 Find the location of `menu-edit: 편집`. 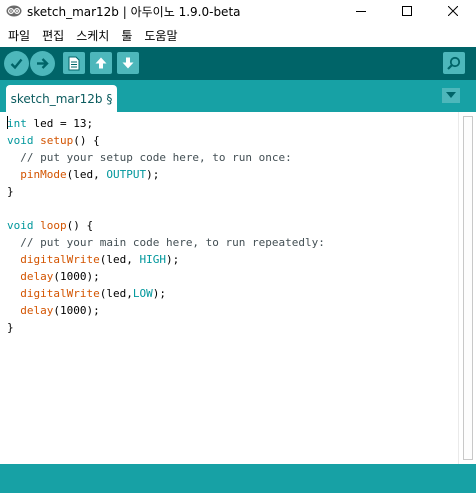

menu-edit: 편집 is located at coordinates (53, 35).